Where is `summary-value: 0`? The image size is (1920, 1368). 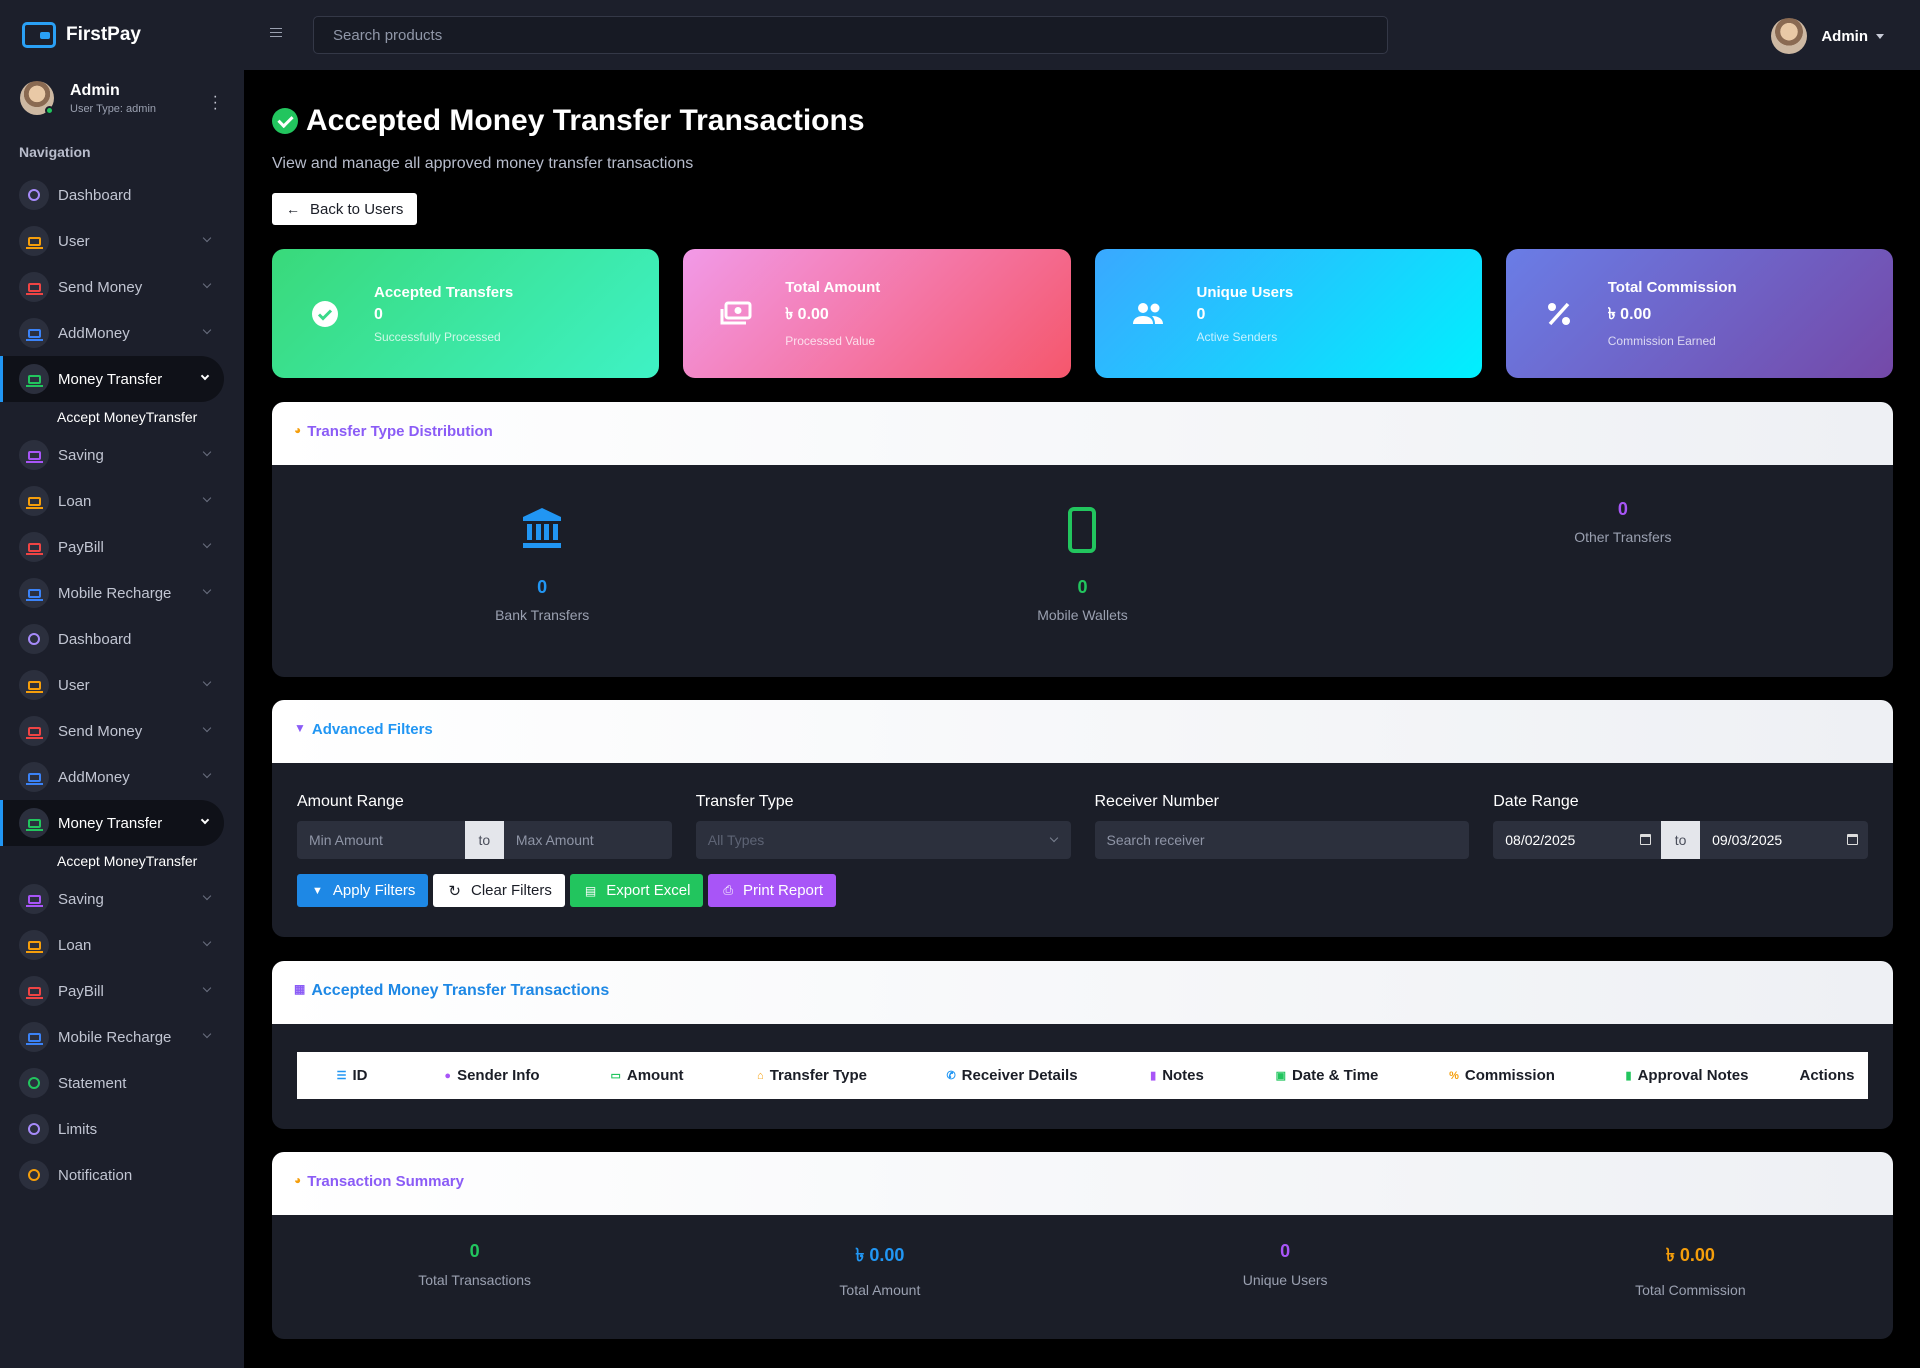 summary-value: 0 is located at coordinates (474, 1251).